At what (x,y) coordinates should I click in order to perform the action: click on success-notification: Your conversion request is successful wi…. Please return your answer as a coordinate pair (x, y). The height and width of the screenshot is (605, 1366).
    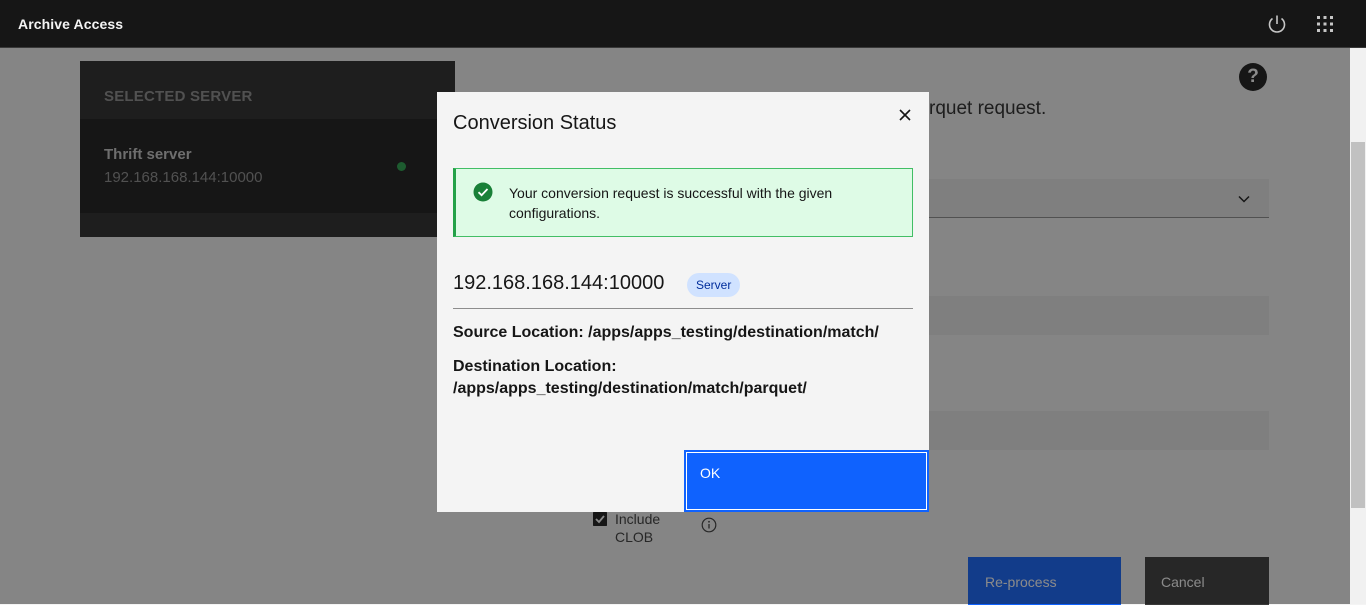
    Looking at the image, I should click on (683, 202).